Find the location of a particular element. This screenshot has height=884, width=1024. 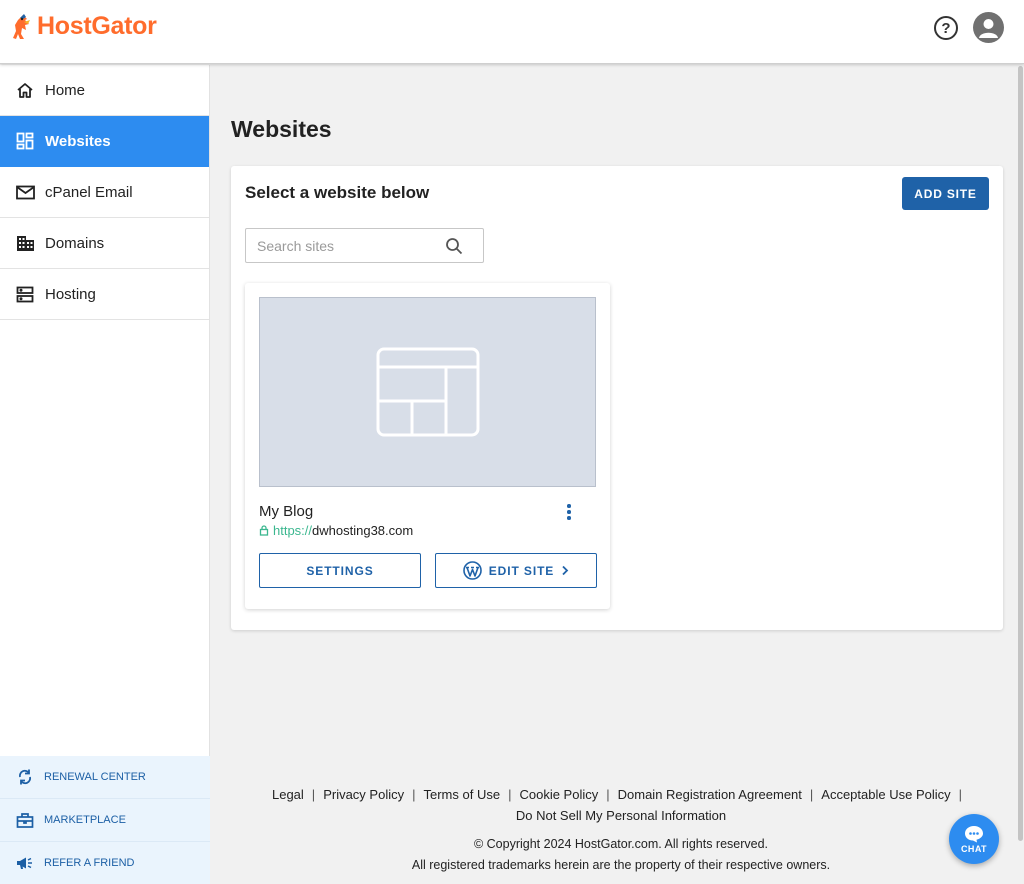

sidebar-item-label: RENEWAL CENTER is located at coordinates (95, 777).